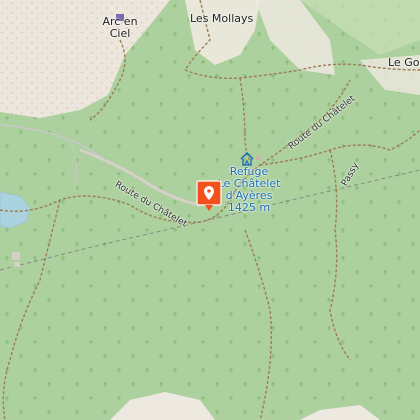 This screenshot has height=420, width=420. I want to click on place-label-arc-en-ciel: Arc en Ciel, so click(120, 28).